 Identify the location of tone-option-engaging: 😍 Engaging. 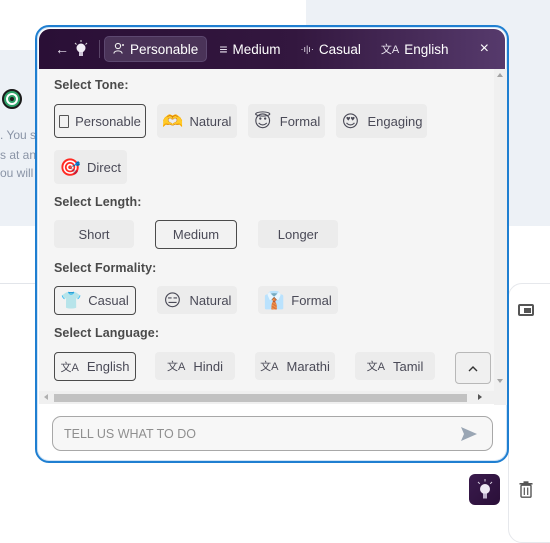
(381, 121).